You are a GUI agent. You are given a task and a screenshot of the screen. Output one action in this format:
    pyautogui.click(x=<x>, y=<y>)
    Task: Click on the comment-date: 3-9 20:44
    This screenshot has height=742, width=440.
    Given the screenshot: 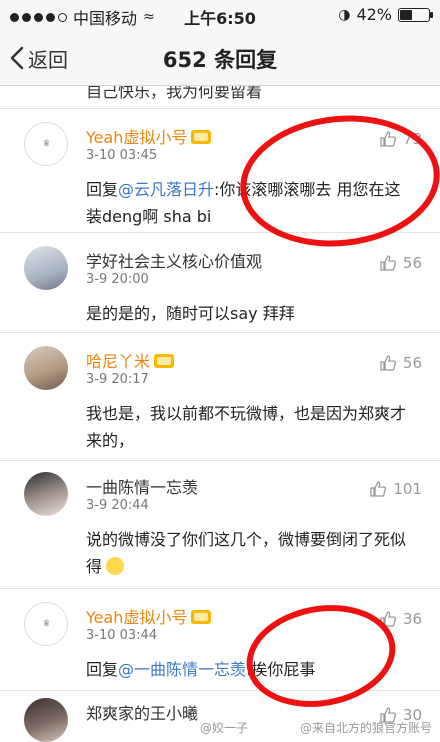 What is the action you would take?
    pyautogui.click(x=117, y=505)
    